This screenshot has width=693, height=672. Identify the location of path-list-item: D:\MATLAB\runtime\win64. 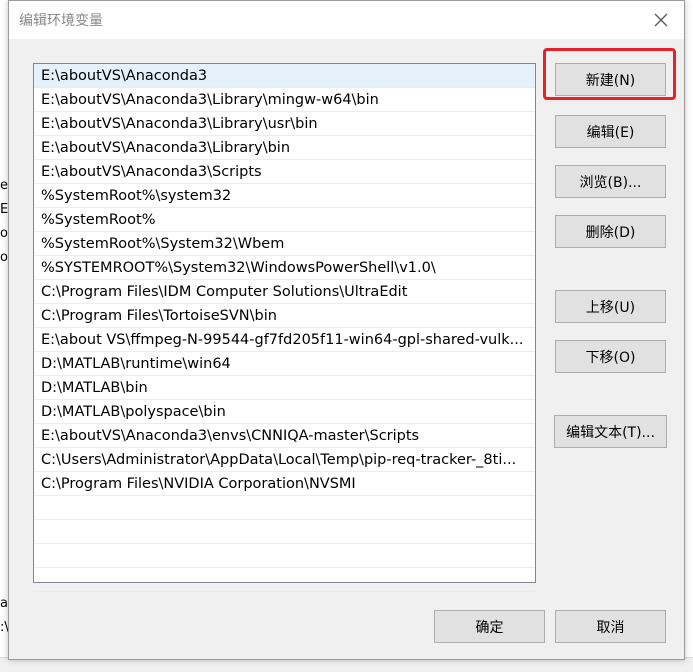
(284, 364).